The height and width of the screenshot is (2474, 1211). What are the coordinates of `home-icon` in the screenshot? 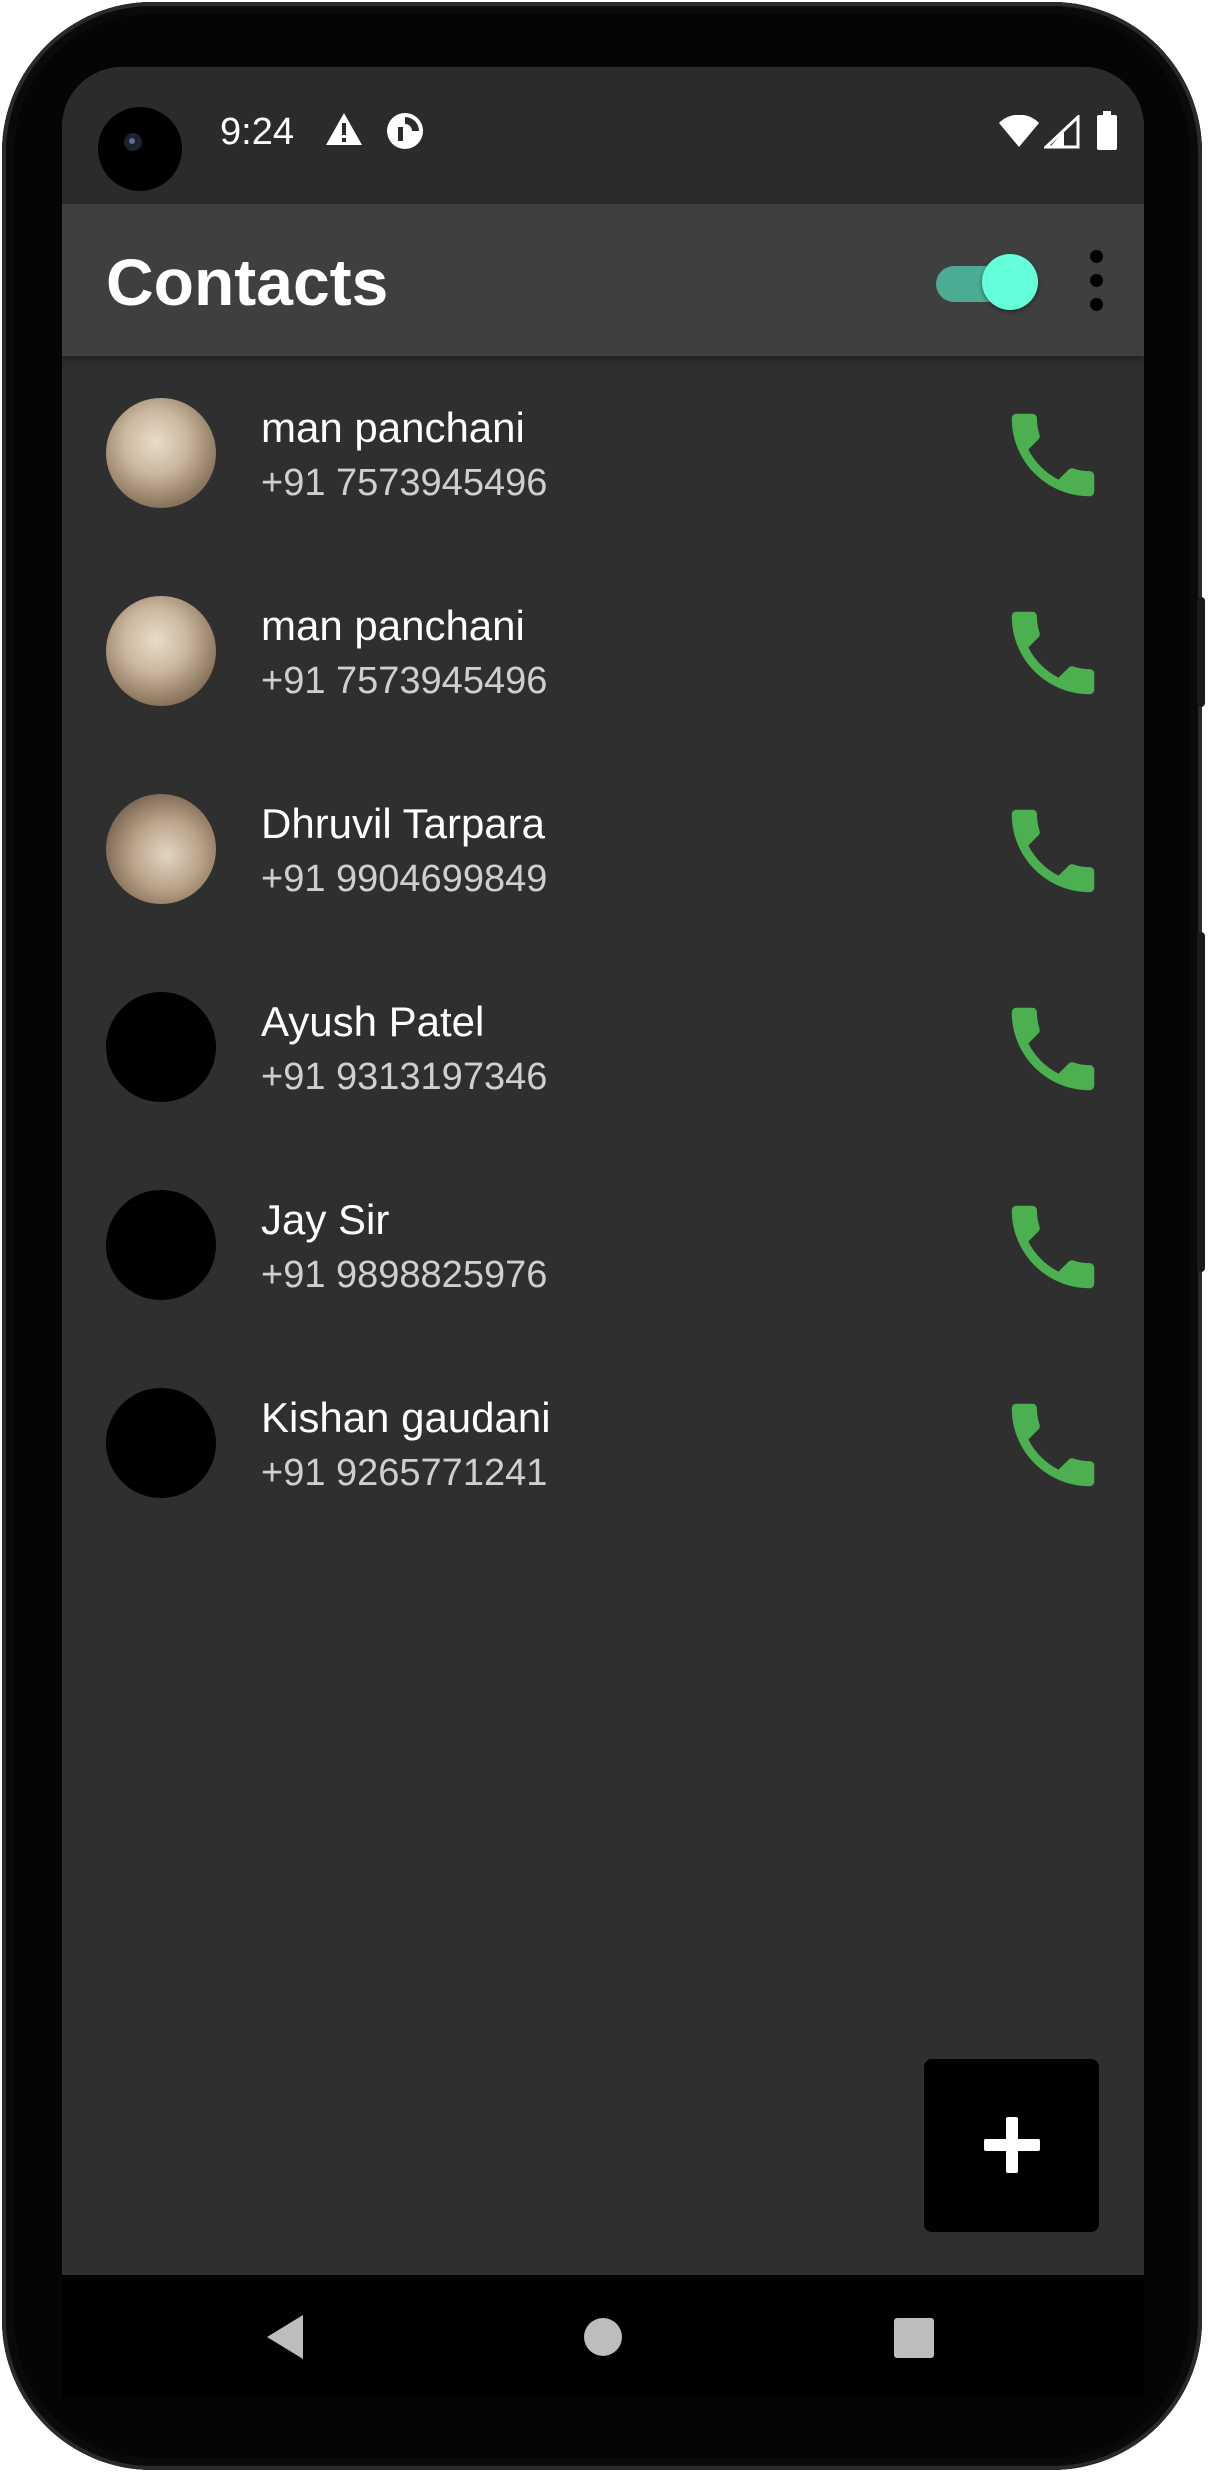 It's located at (603, 2337).